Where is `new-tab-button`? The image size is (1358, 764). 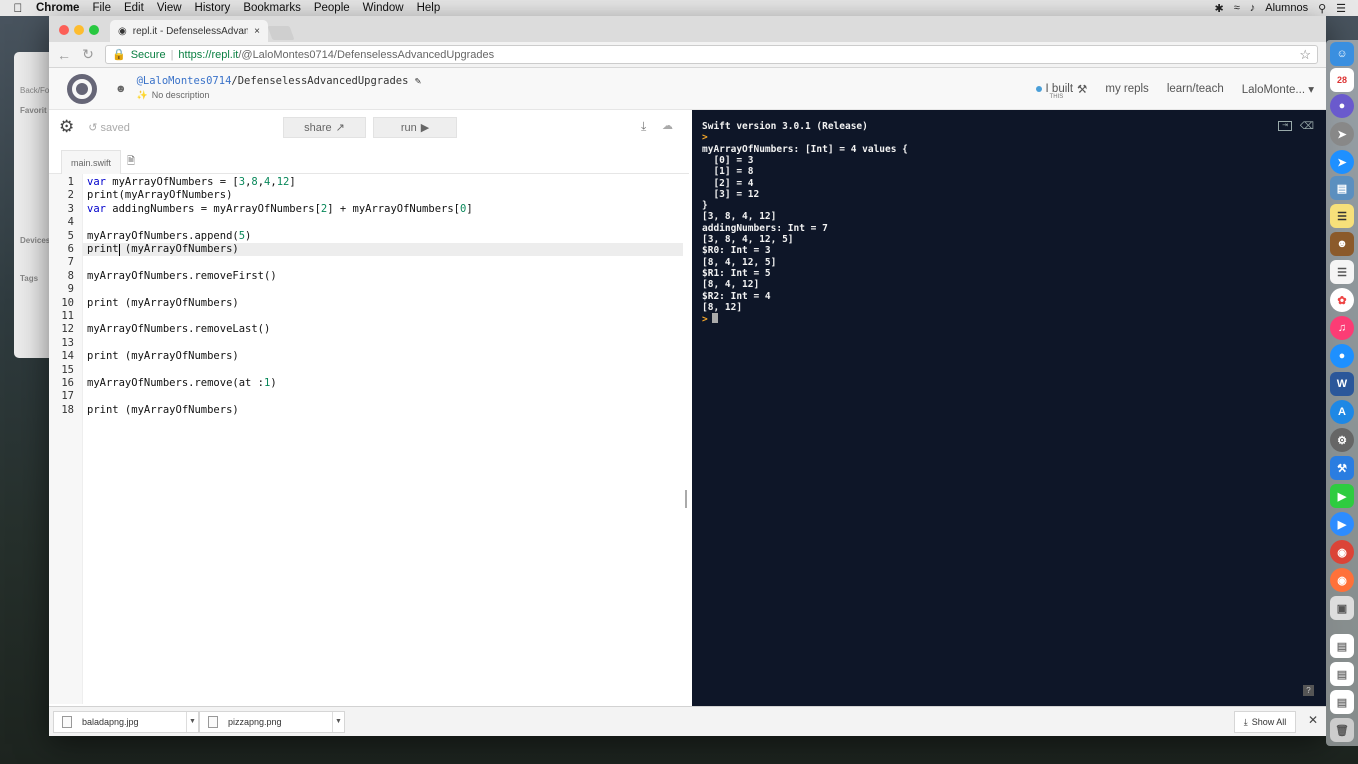
new-tab-button is located at coordinates (281, 33).